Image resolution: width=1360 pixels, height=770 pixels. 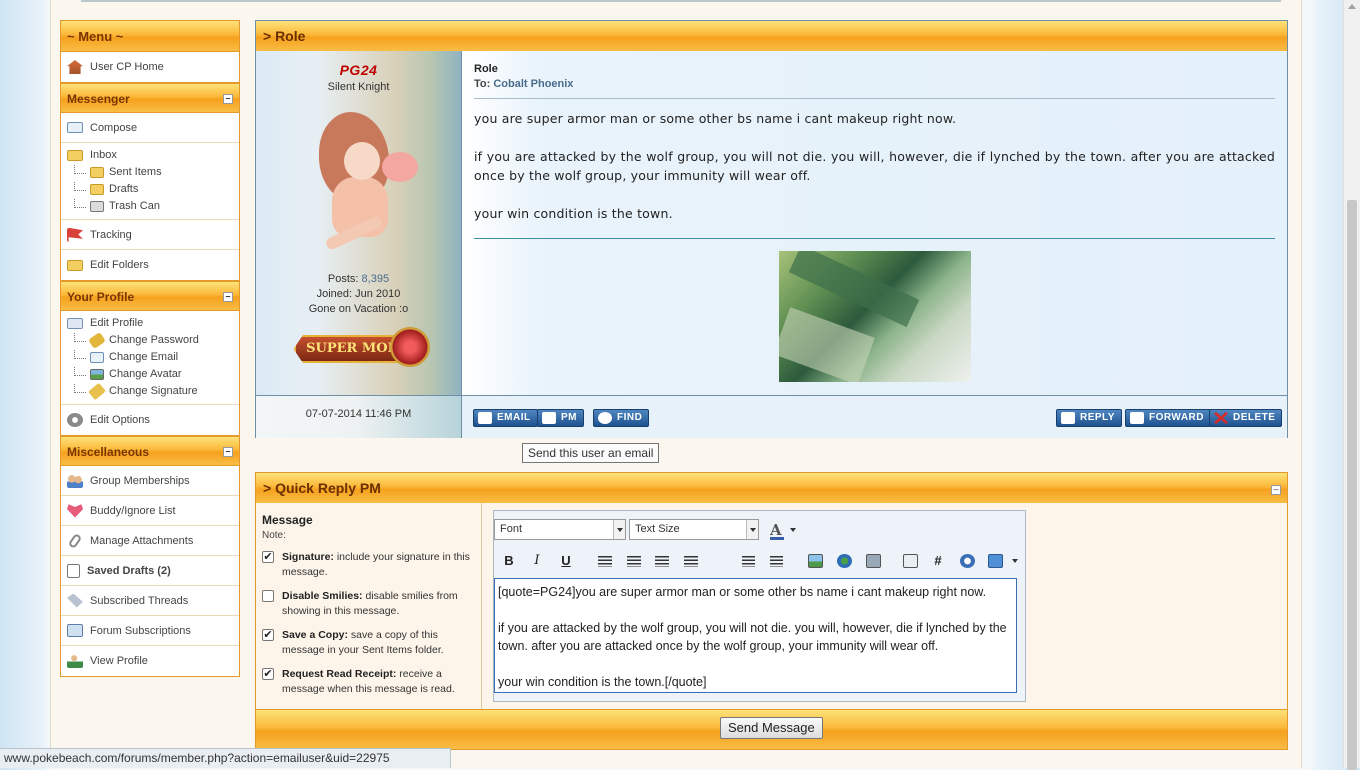 What do you see at coordinates (75, 127) in the screenshot?
I see `envelope-icon` at bounding box center [75, 127].